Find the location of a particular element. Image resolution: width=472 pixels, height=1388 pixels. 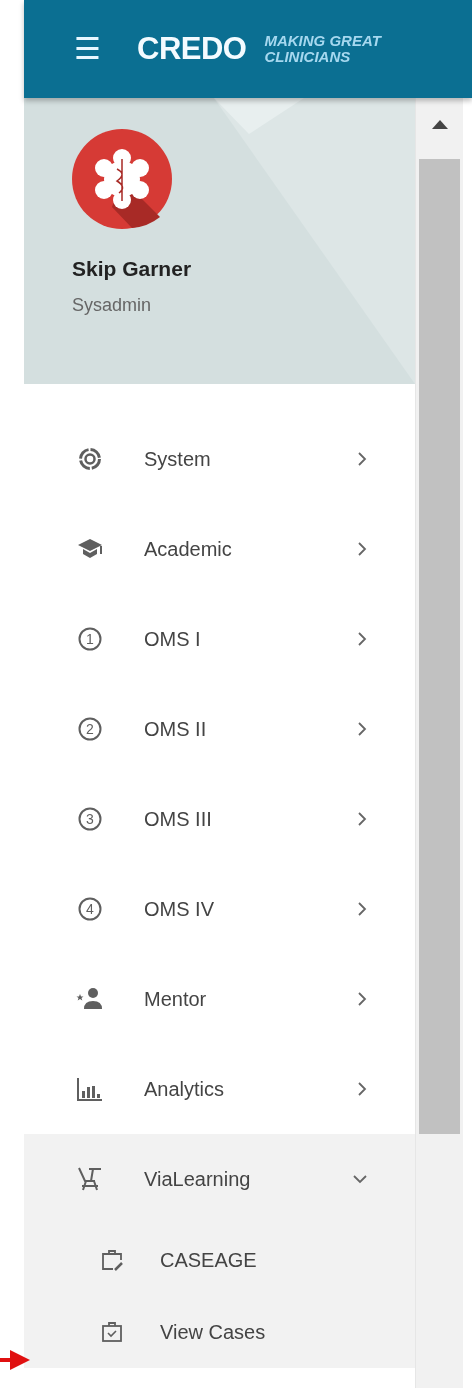

menu-button: ☰ is located at coordinates (87, 49).